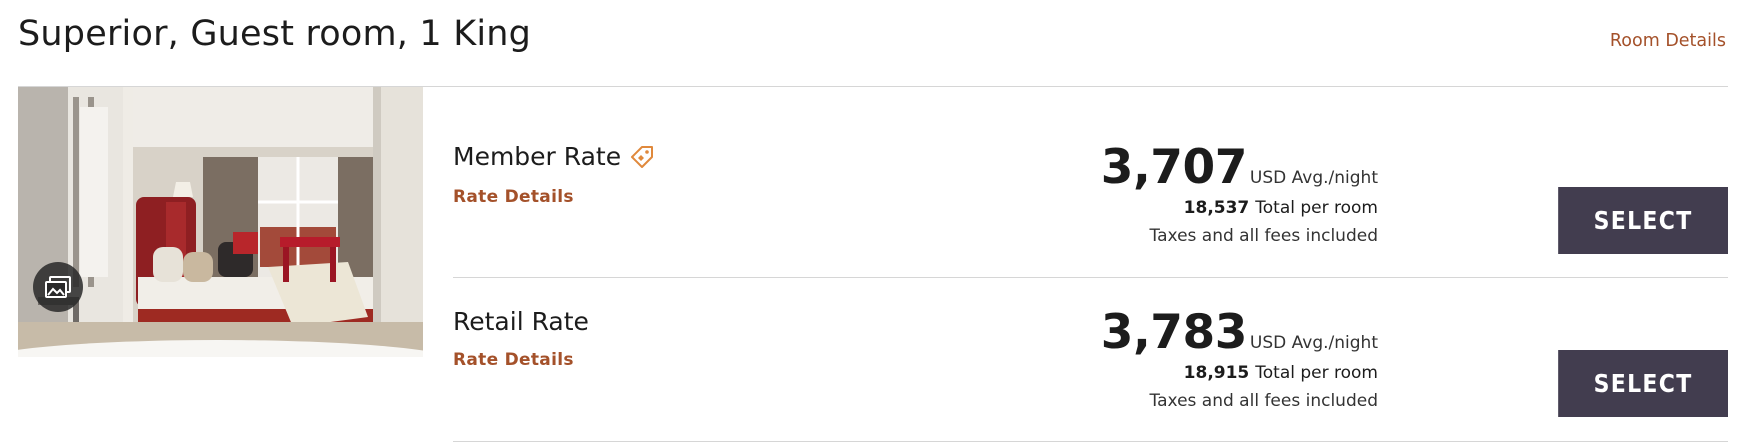  I want to click on rate-name: Retail Rate, so click(521, 321).